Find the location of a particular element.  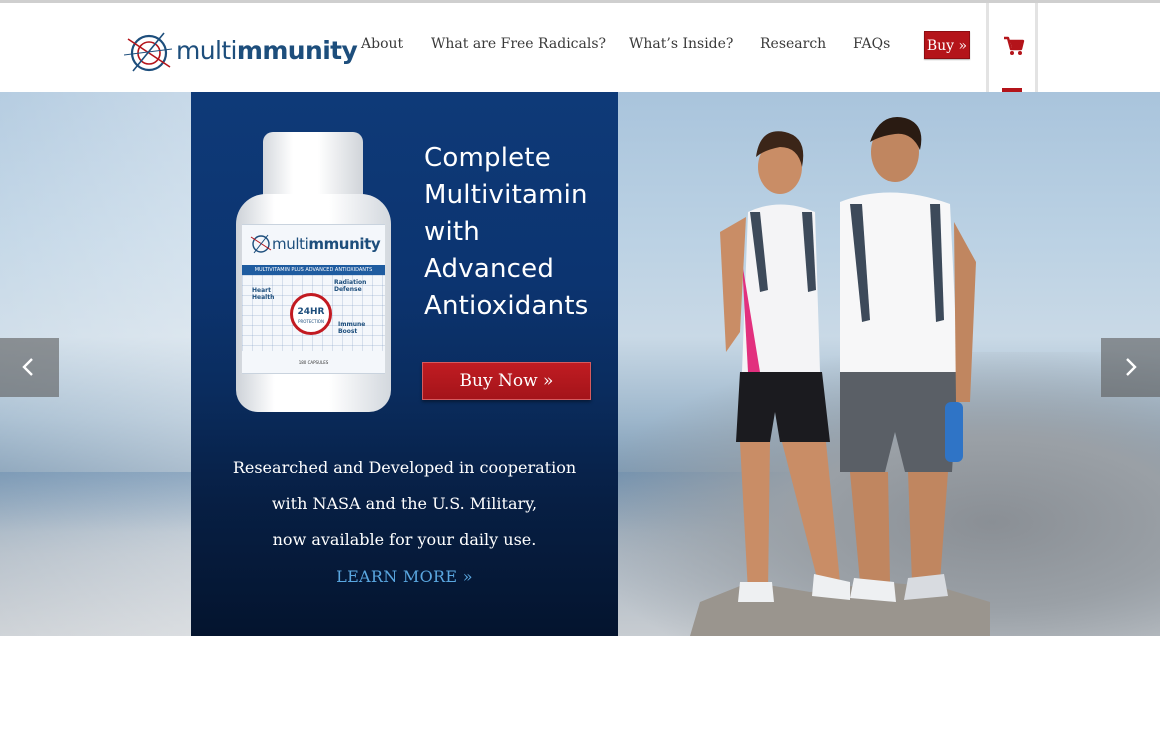

nav-item-research: Research is located at coordinates (793, 44).